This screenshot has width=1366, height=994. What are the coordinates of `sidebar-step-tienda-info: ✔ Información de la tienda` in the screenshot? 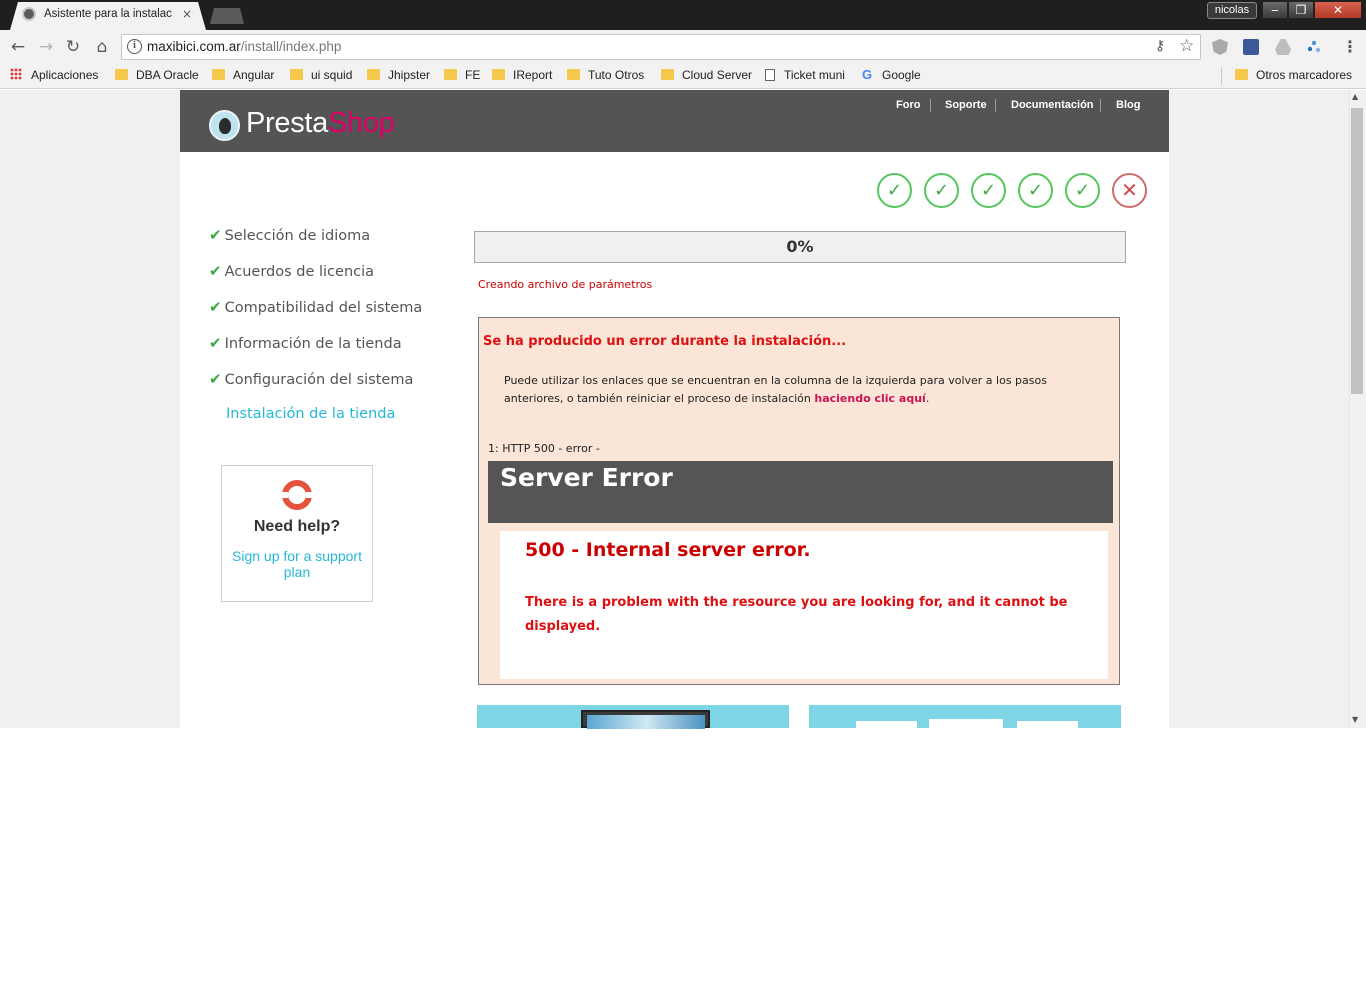 It's located at (305, 343).